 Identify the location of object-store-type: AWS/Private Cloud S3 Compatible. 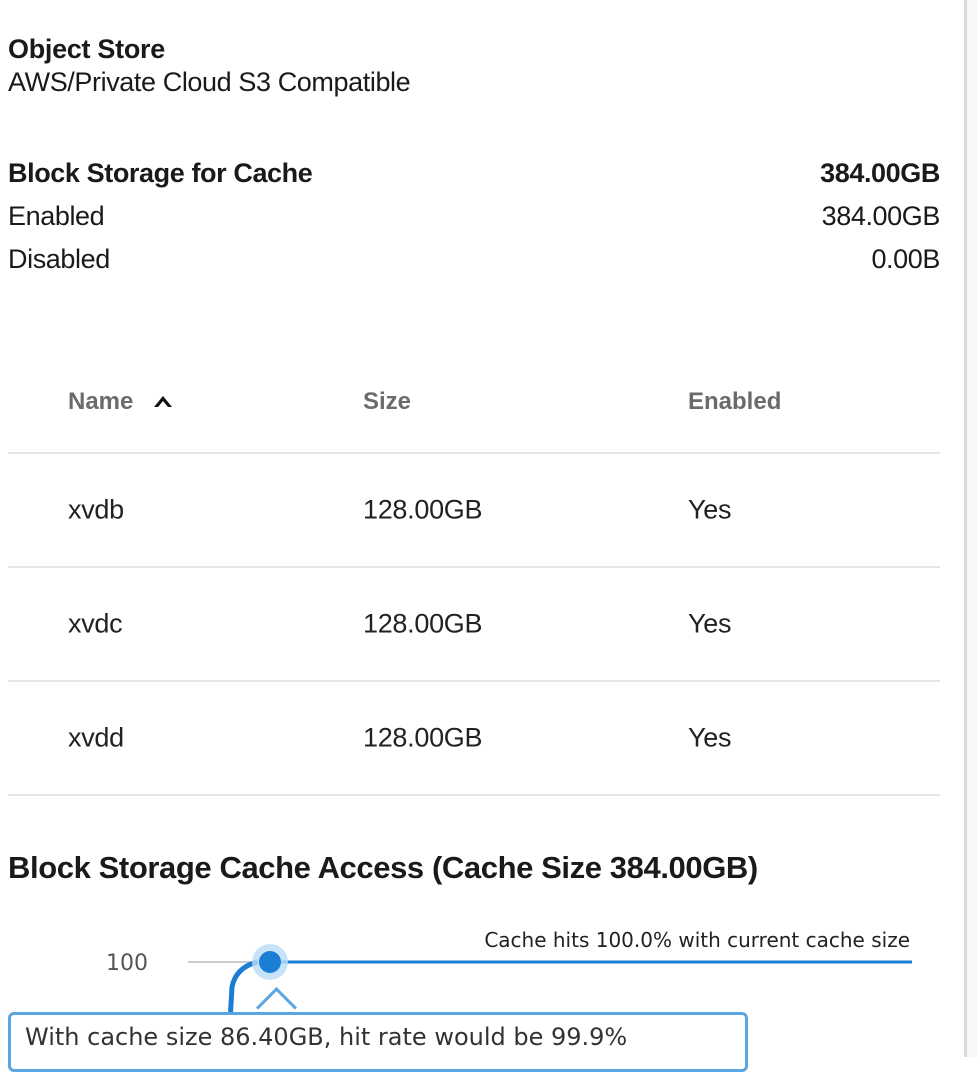
(209, 82).